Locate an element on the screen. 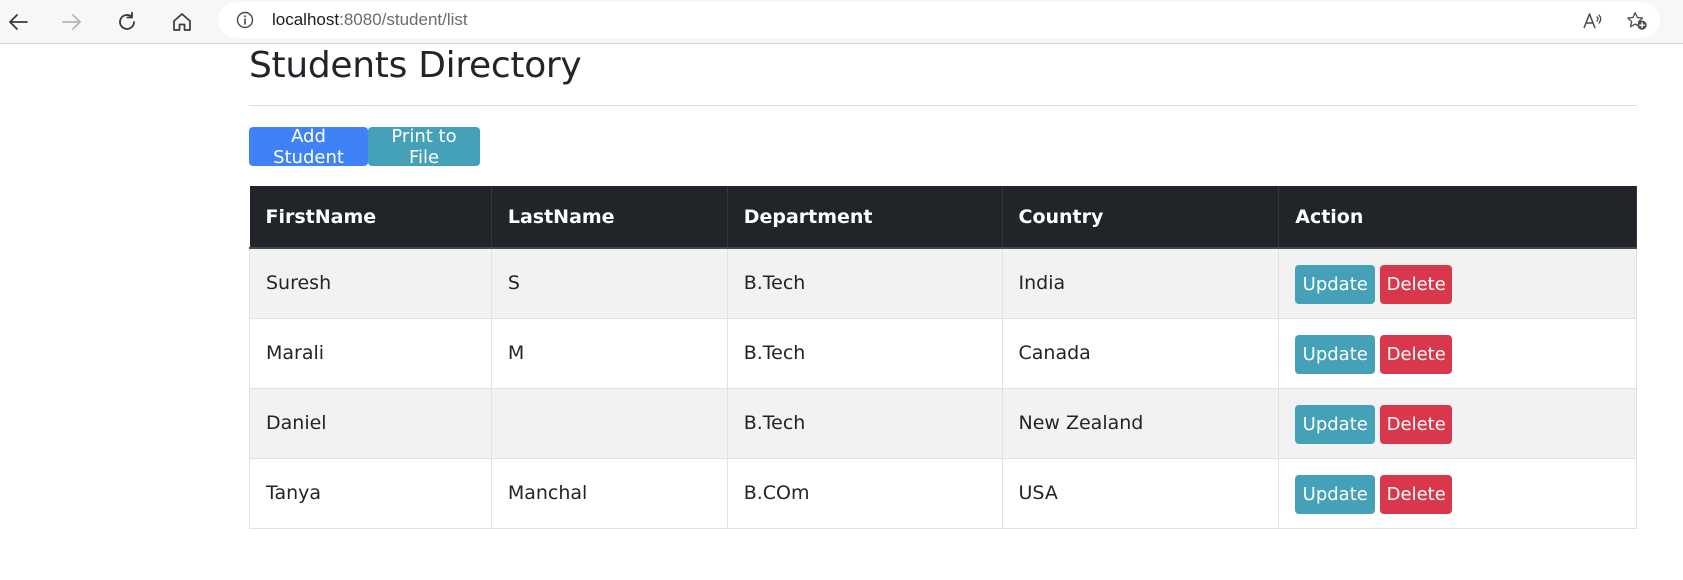 The height and width of the screenshot is (580, 1683). cell-firstname: Marali is located at coordinates (370, 353).